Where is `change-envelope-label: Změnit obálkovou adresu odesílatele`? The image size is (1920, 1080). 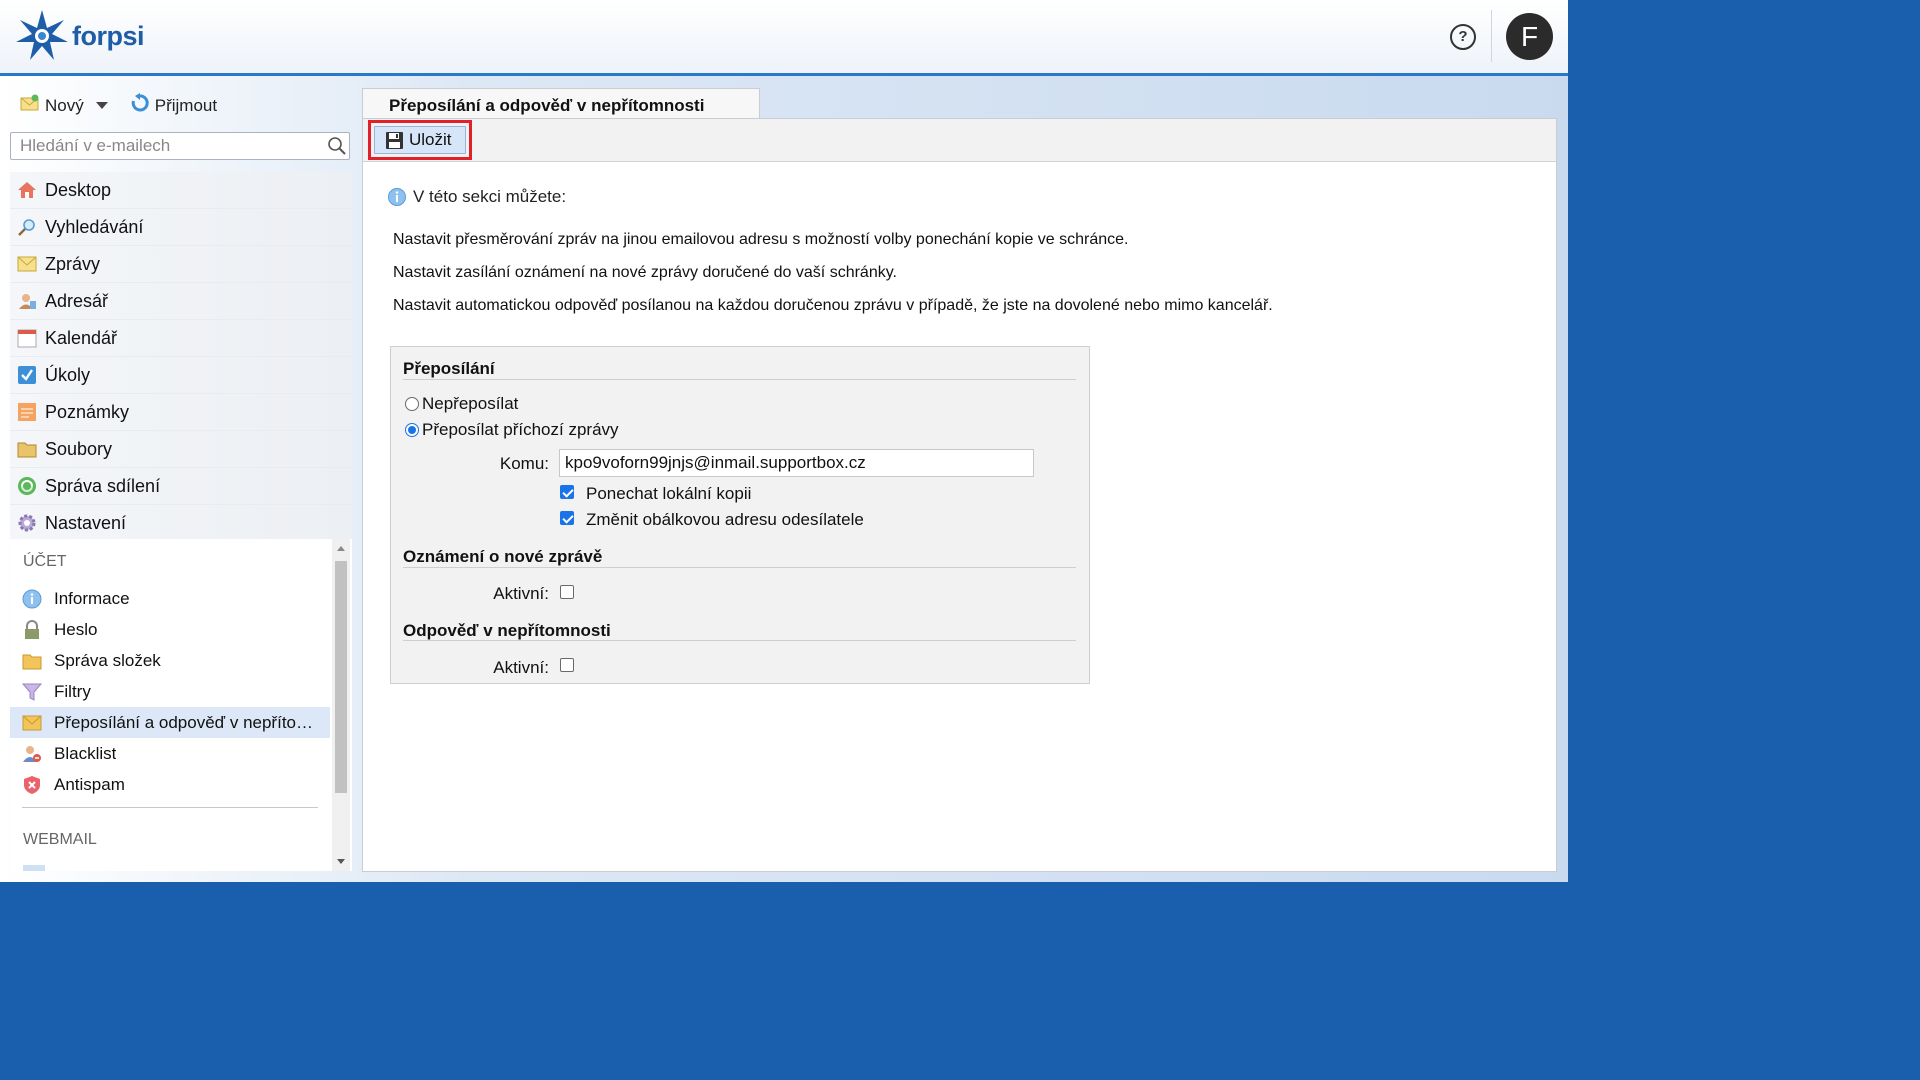 change-envelope-label: Změnit obálkovou adresu odesílatele is located at coordinates (725, 519).